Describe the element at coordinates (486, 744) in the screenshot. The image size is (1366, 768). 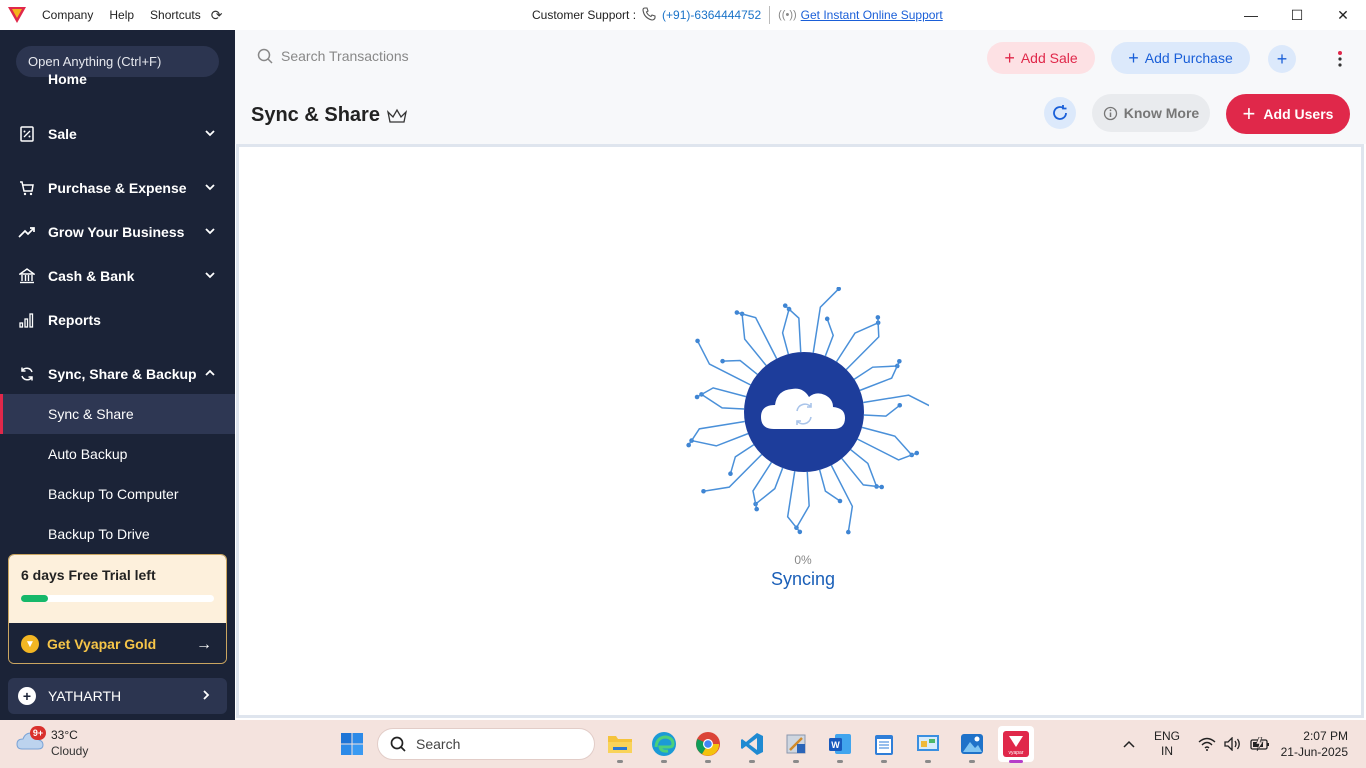
I see `taskbar-search: Search` at that location.